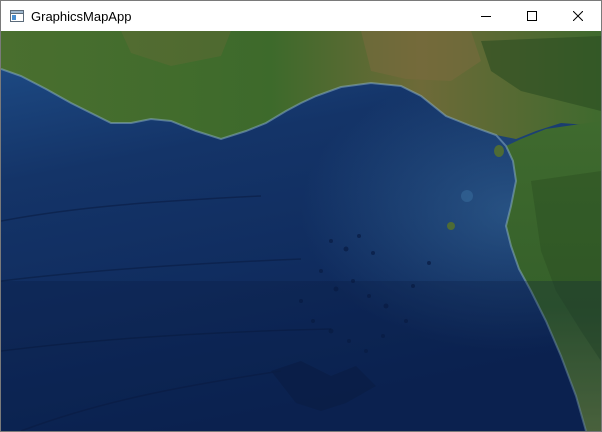 The width and height of the screenshot is (602, 432). I want to click on window-controls, so click(532, 16).